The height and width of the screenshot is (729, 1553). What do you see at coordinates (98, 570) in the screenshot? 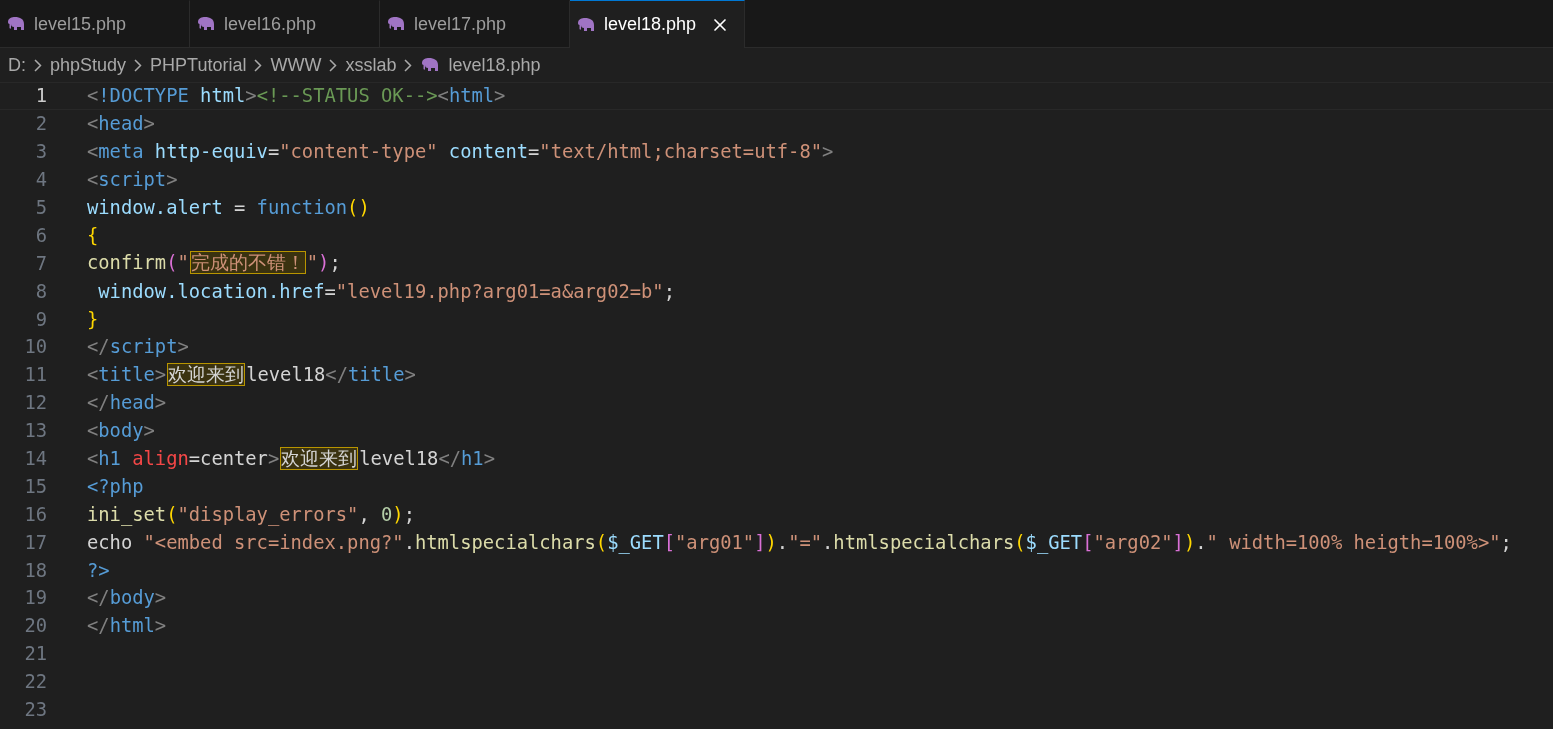
I see `code-line: ?>` at bounding box center [98, 570].